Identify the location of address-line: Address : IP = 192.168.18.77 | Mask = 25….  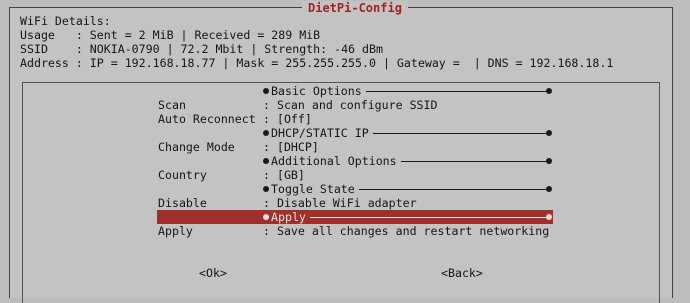
(317, 63).